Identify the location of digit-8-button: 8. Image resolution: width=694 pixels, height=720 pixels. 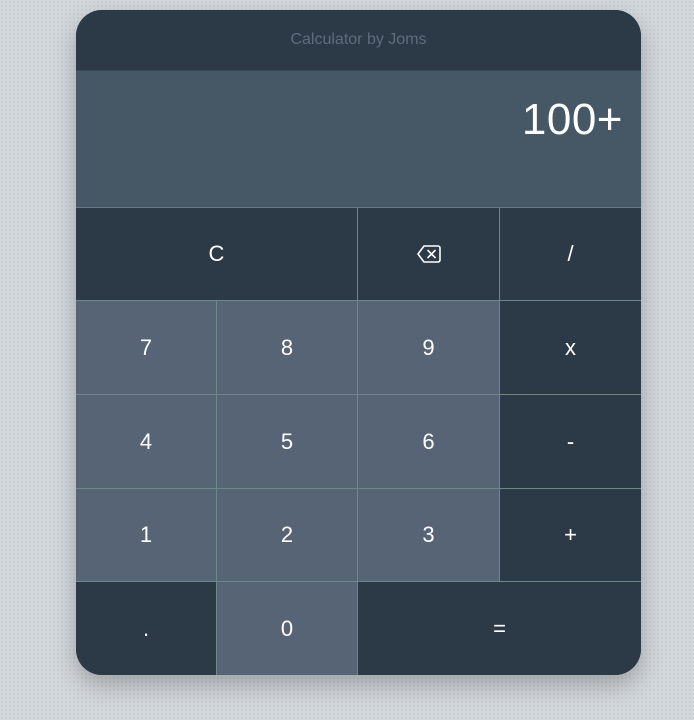
(287, 348).